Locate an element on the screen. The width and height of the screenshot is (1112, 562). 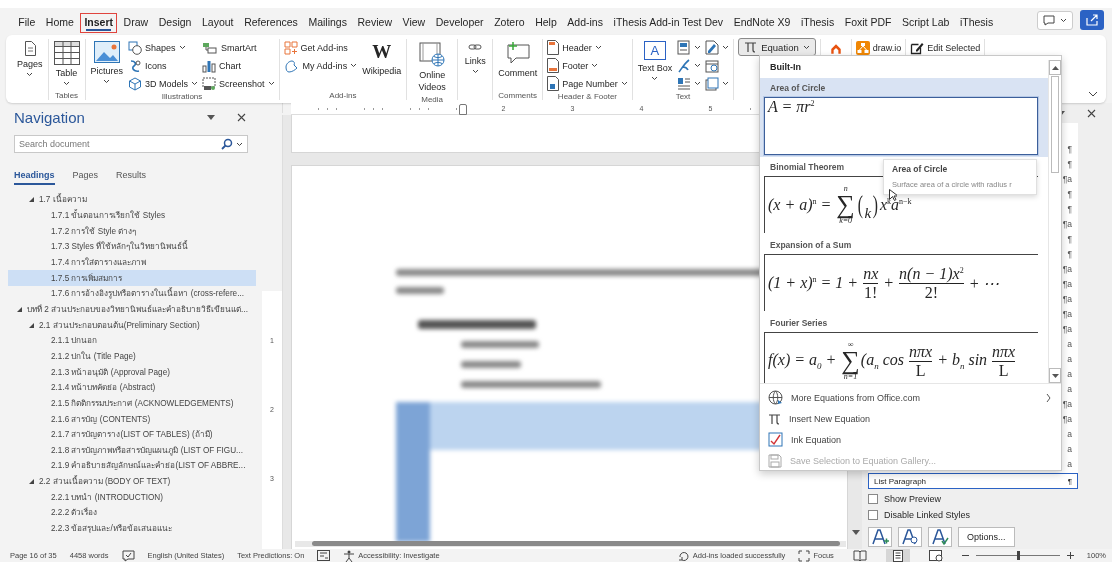
heading-item: 2.2 ส่วนเนื้อความ (BODY OF TEXT) is located at coordinates (132, 481).